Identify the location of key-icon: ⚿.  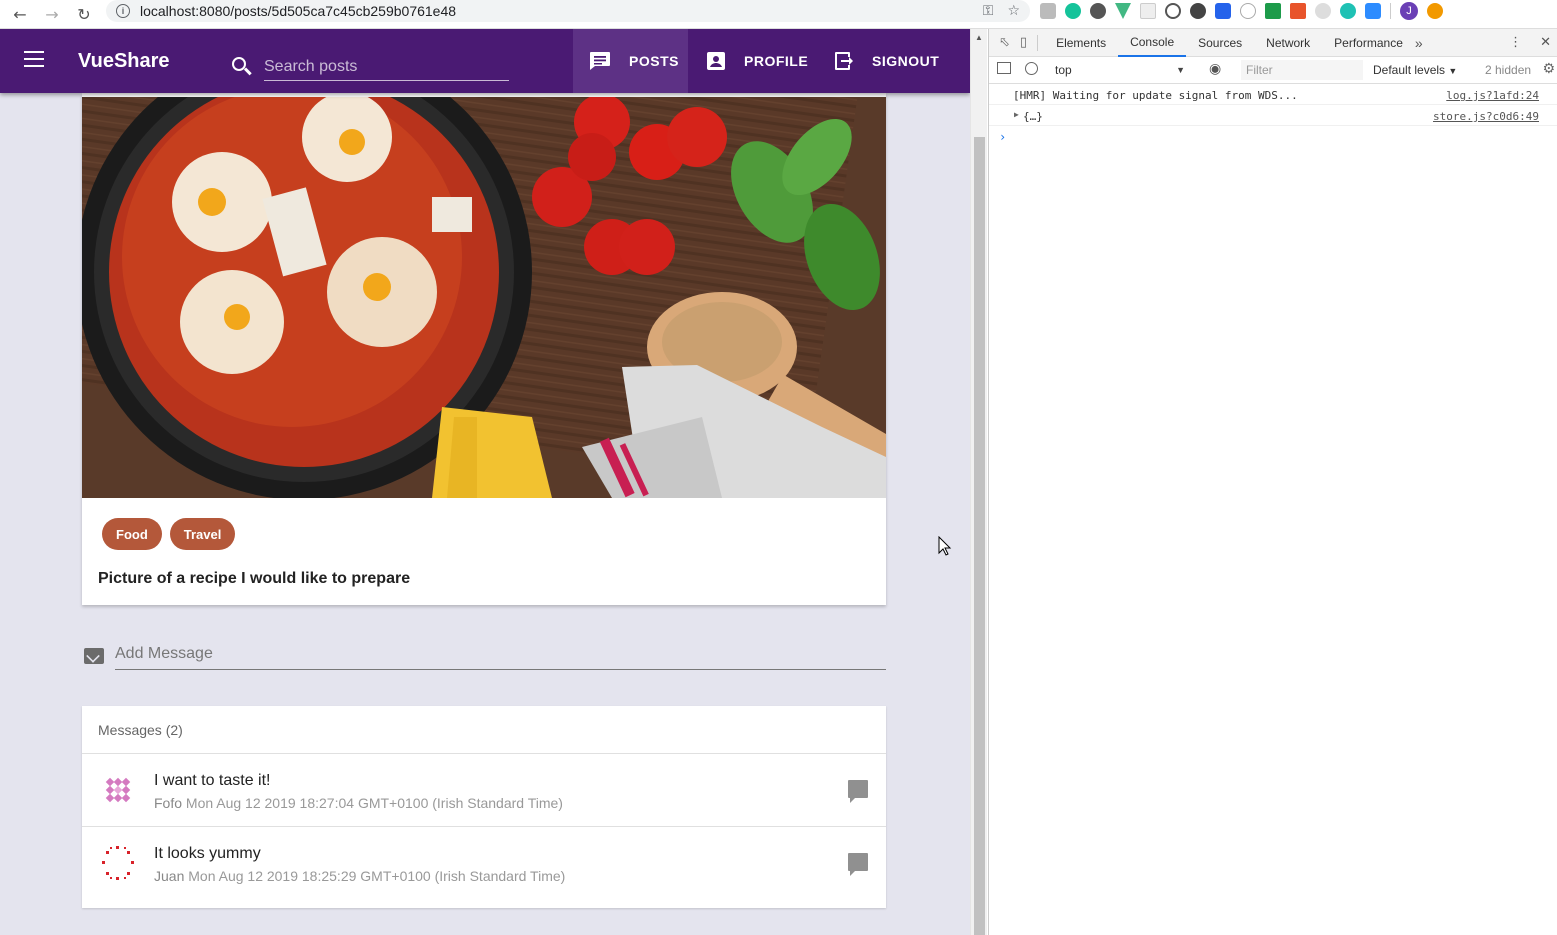
(988, 11).